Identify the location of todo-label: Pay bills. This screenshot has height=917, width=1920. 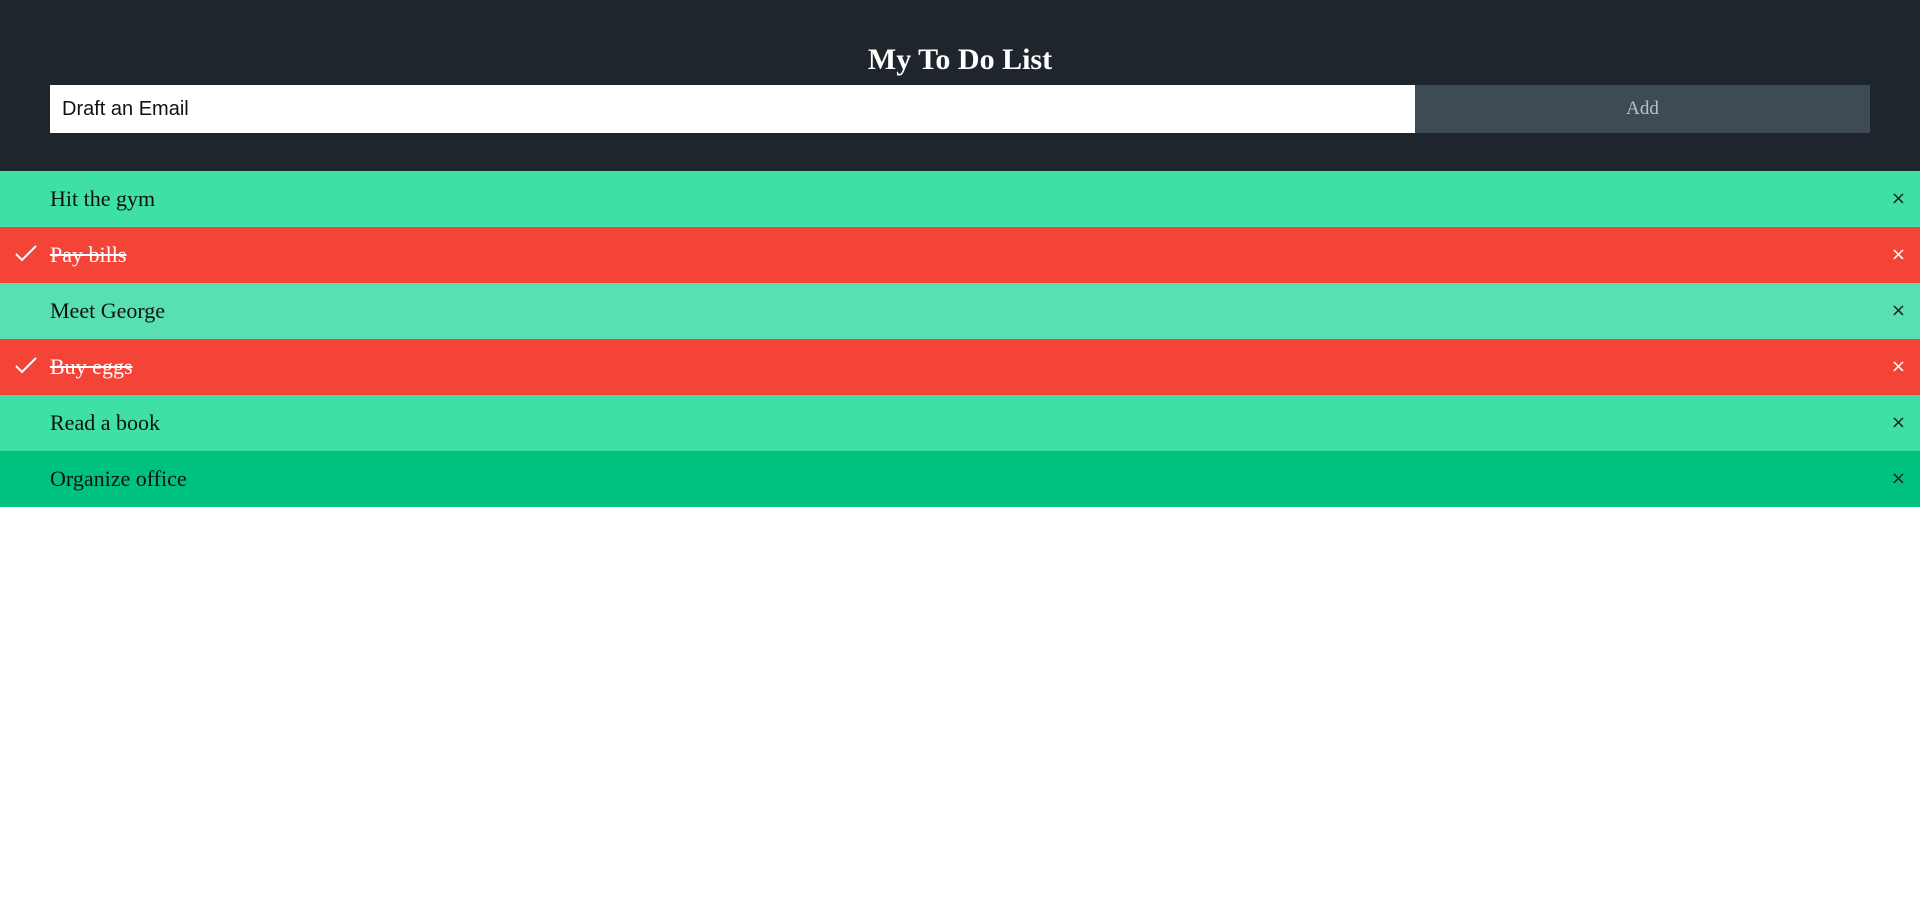
(88, 254).